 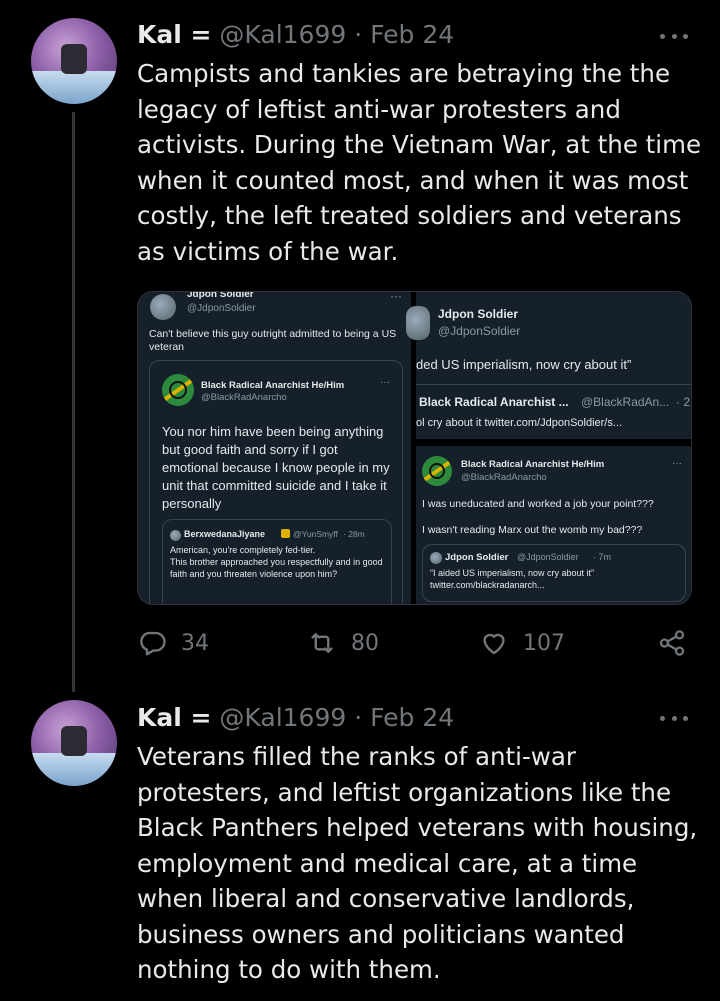 I want to click on thread-connector-line, so click(x=73, y=402).